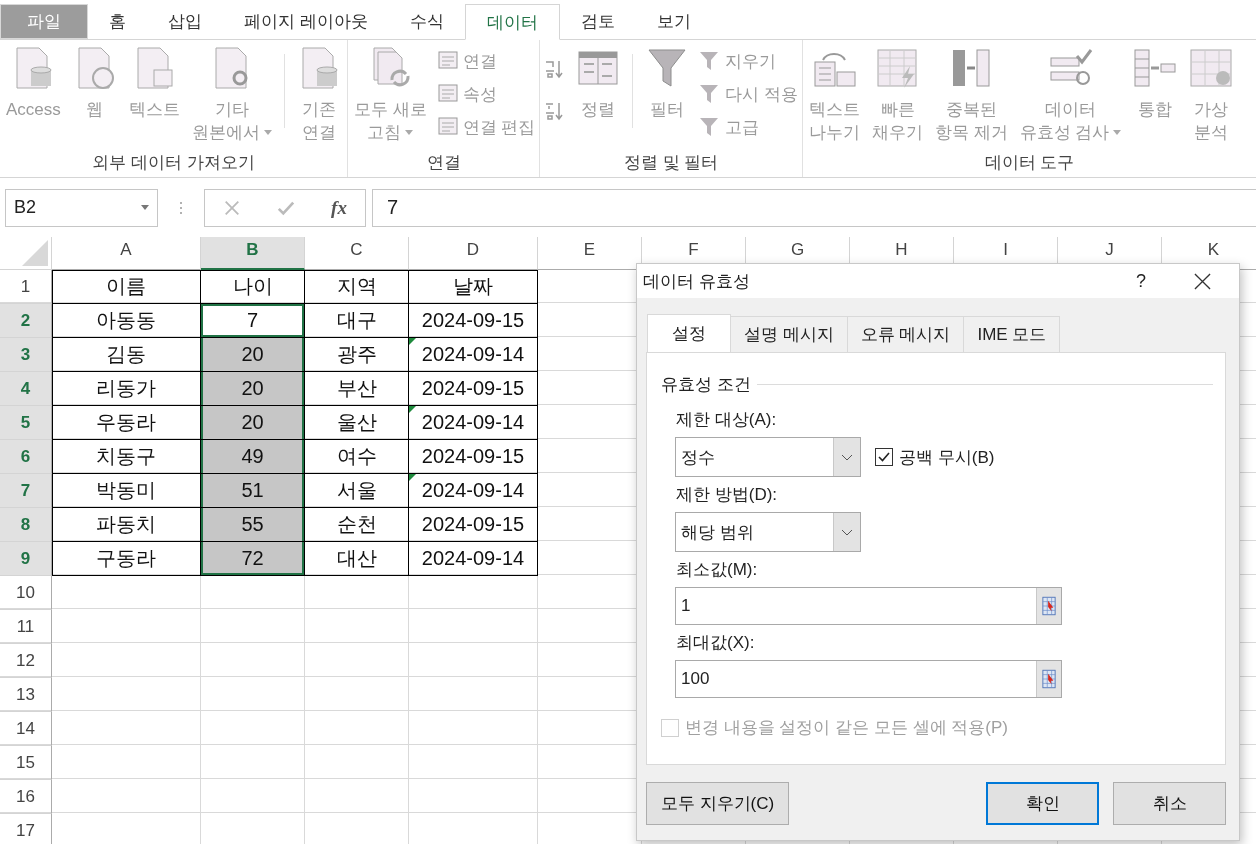  I want to click on dialog-tab: IME 모드, so click(1012, 334).